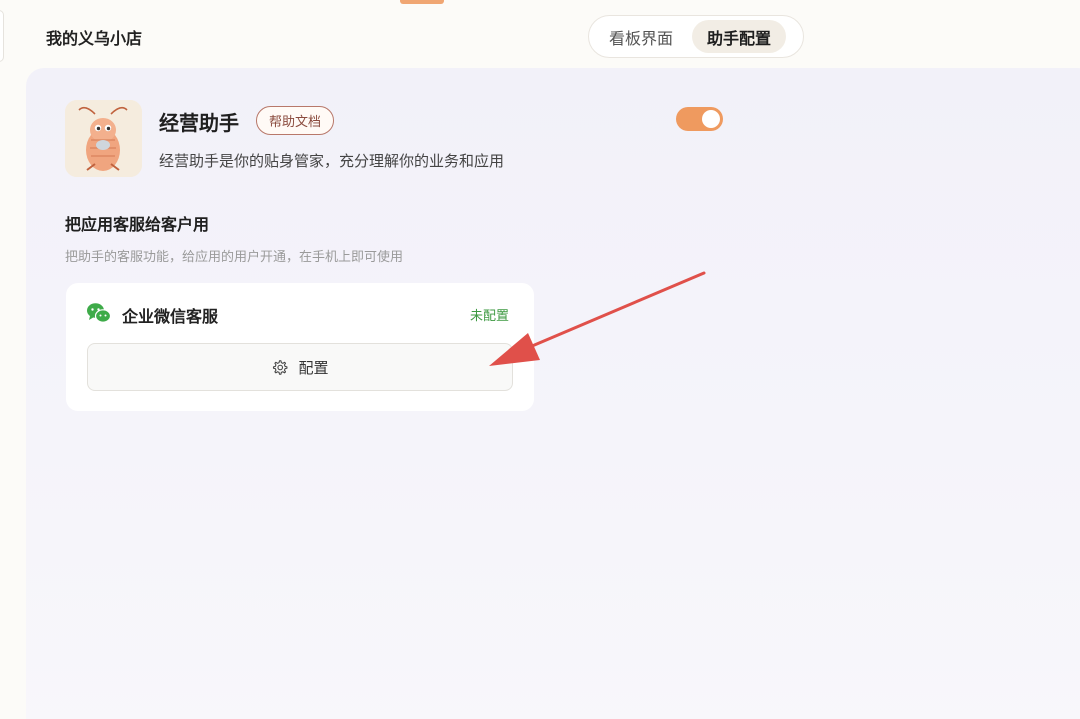  What do you see at coordinates (699, 119) in the screenshot?
I see `assistant-enable-toggle` at bounding box center [699, 119].